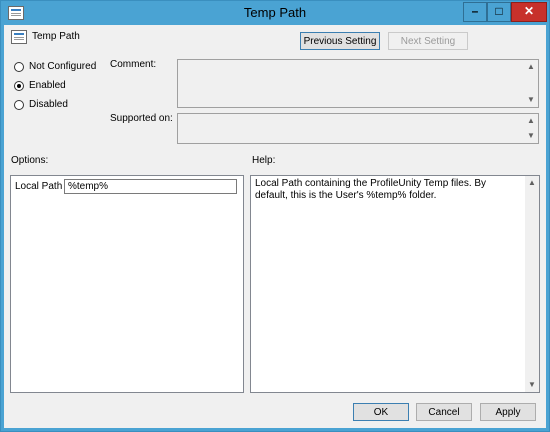 The width and height of the screenshot is (550, 432). I want to click on disabled-label: Disabled, so click(48, 104).